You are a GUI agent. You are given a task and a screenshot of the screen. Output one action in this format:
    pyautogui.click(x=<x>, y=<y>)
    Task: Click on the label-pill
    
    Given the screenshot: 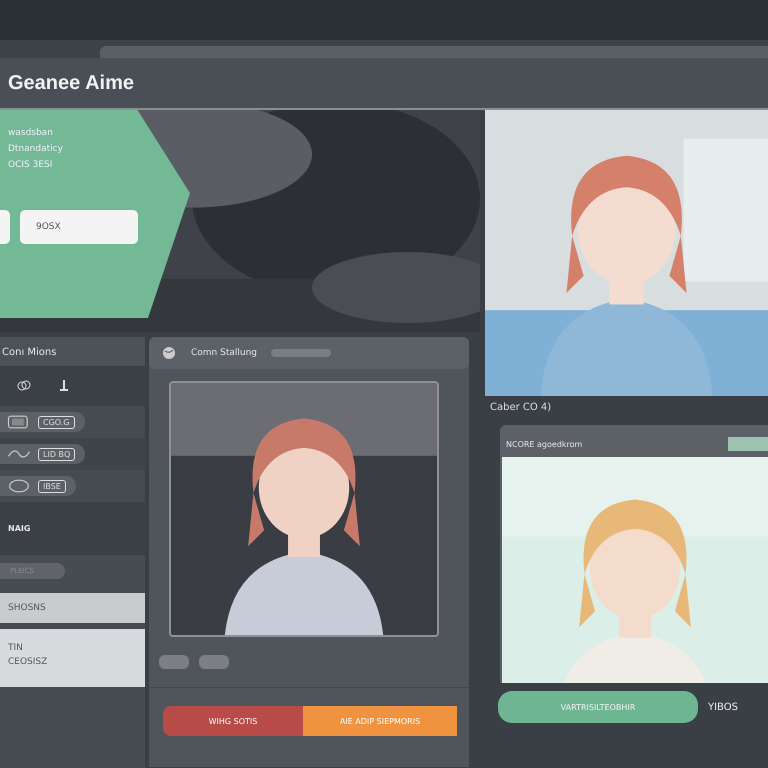 What is the action you would take?
    pyautogui.click(x=301, y=353)
    